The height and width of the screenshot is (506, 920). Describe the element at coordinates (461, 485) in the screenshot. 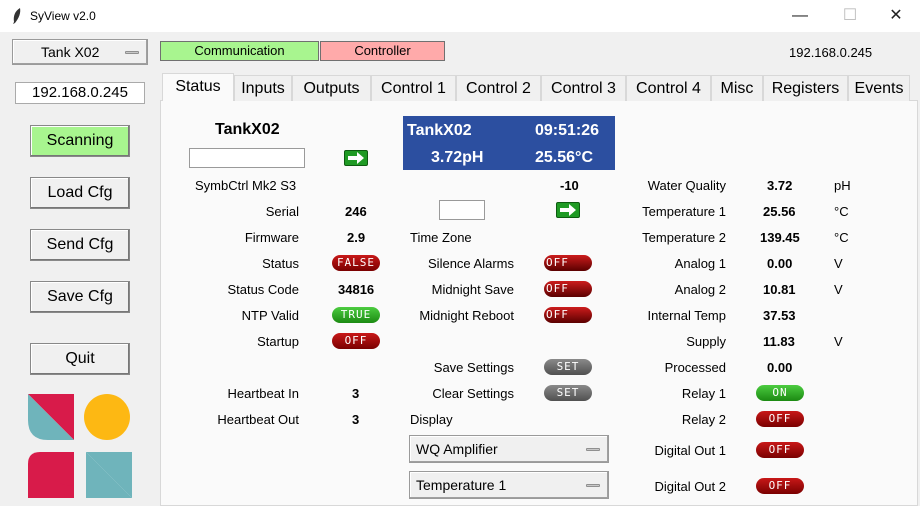

I see `display-select-2-value: Temperature 1` at that location.